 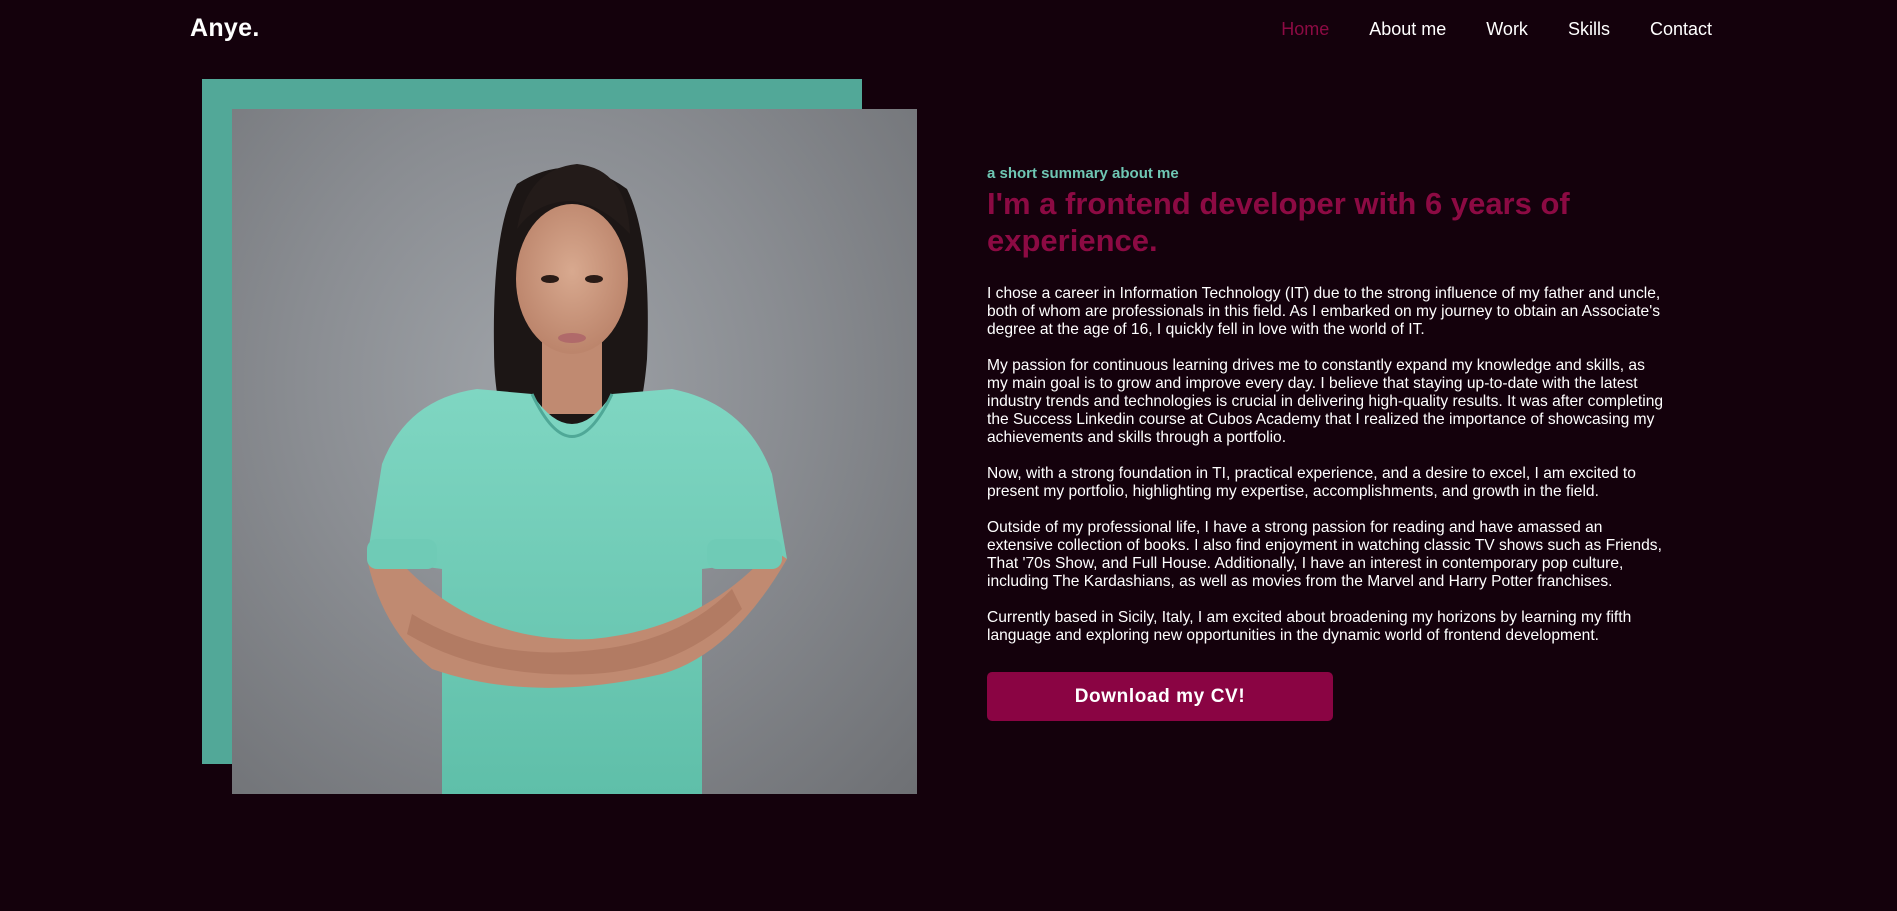 What do you see at coordinates (1589, 29) in the screenshot?
I see `nav-skills: Skills` at bounding box center [1589, 29].